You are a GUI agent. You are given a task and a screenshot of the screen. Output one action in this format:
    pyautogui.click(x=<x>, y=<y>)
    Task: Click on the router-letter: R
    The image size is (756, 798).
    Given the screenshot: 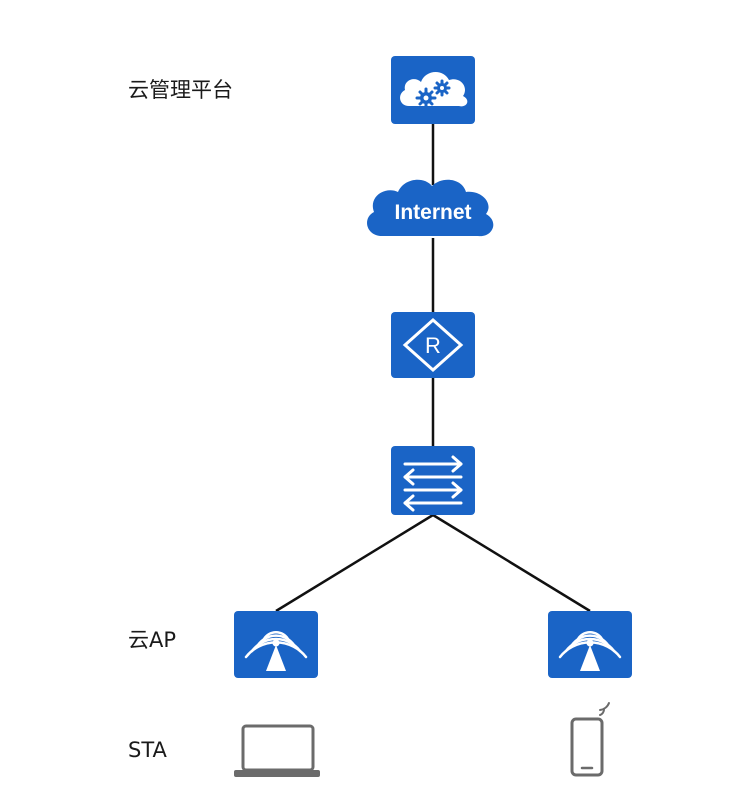 What is the action you would take?
    pyautogui.click(x=433, y=345)
    